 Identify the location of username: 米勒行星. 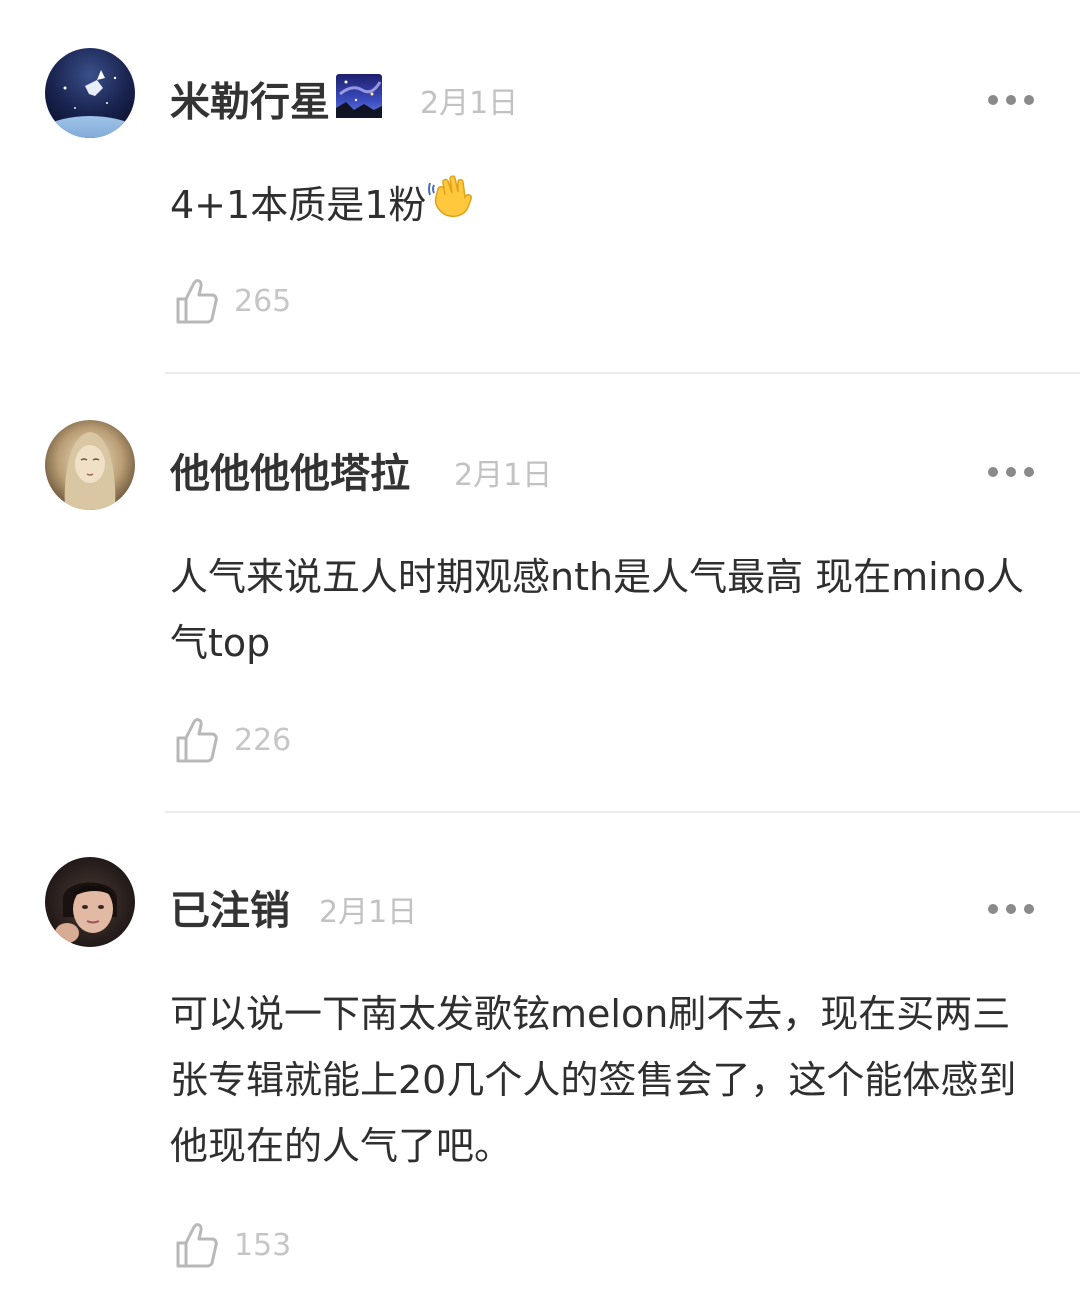
(277, 102).